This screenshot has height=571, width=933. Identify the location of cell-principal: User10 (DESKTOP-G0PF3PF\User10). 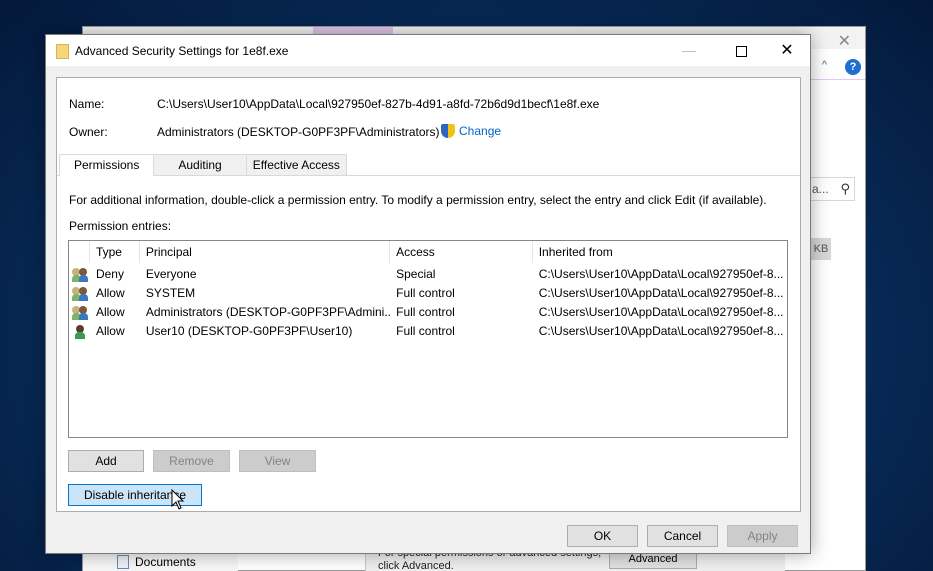
(249, 331).